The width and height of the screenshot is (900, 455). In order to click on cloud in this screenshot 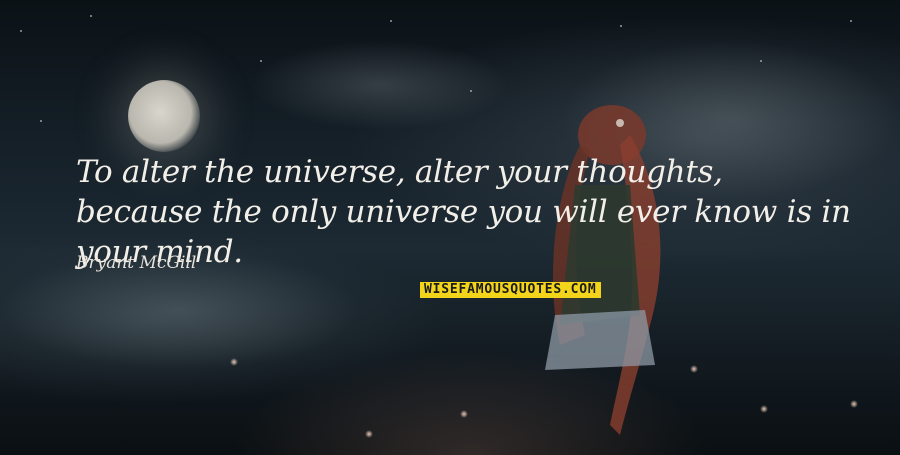, I will do `click(380, 85)`.